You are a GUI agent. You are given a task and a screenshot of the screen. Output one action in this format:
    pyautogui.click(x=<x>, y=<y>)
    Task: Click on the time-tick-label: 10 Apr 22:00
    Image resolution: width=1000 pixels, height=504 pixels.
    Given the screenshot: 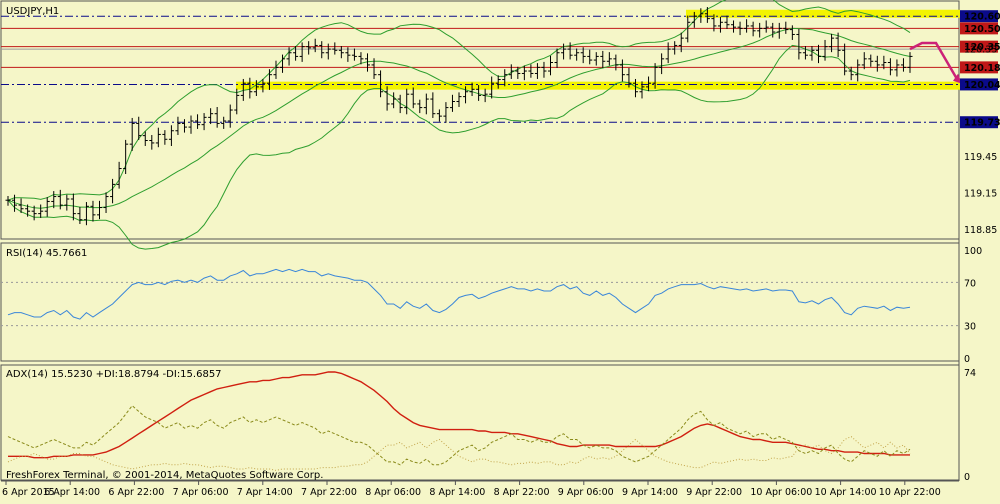 What is the action you would take?
    pyautogui.click(x=910, y=492)
    